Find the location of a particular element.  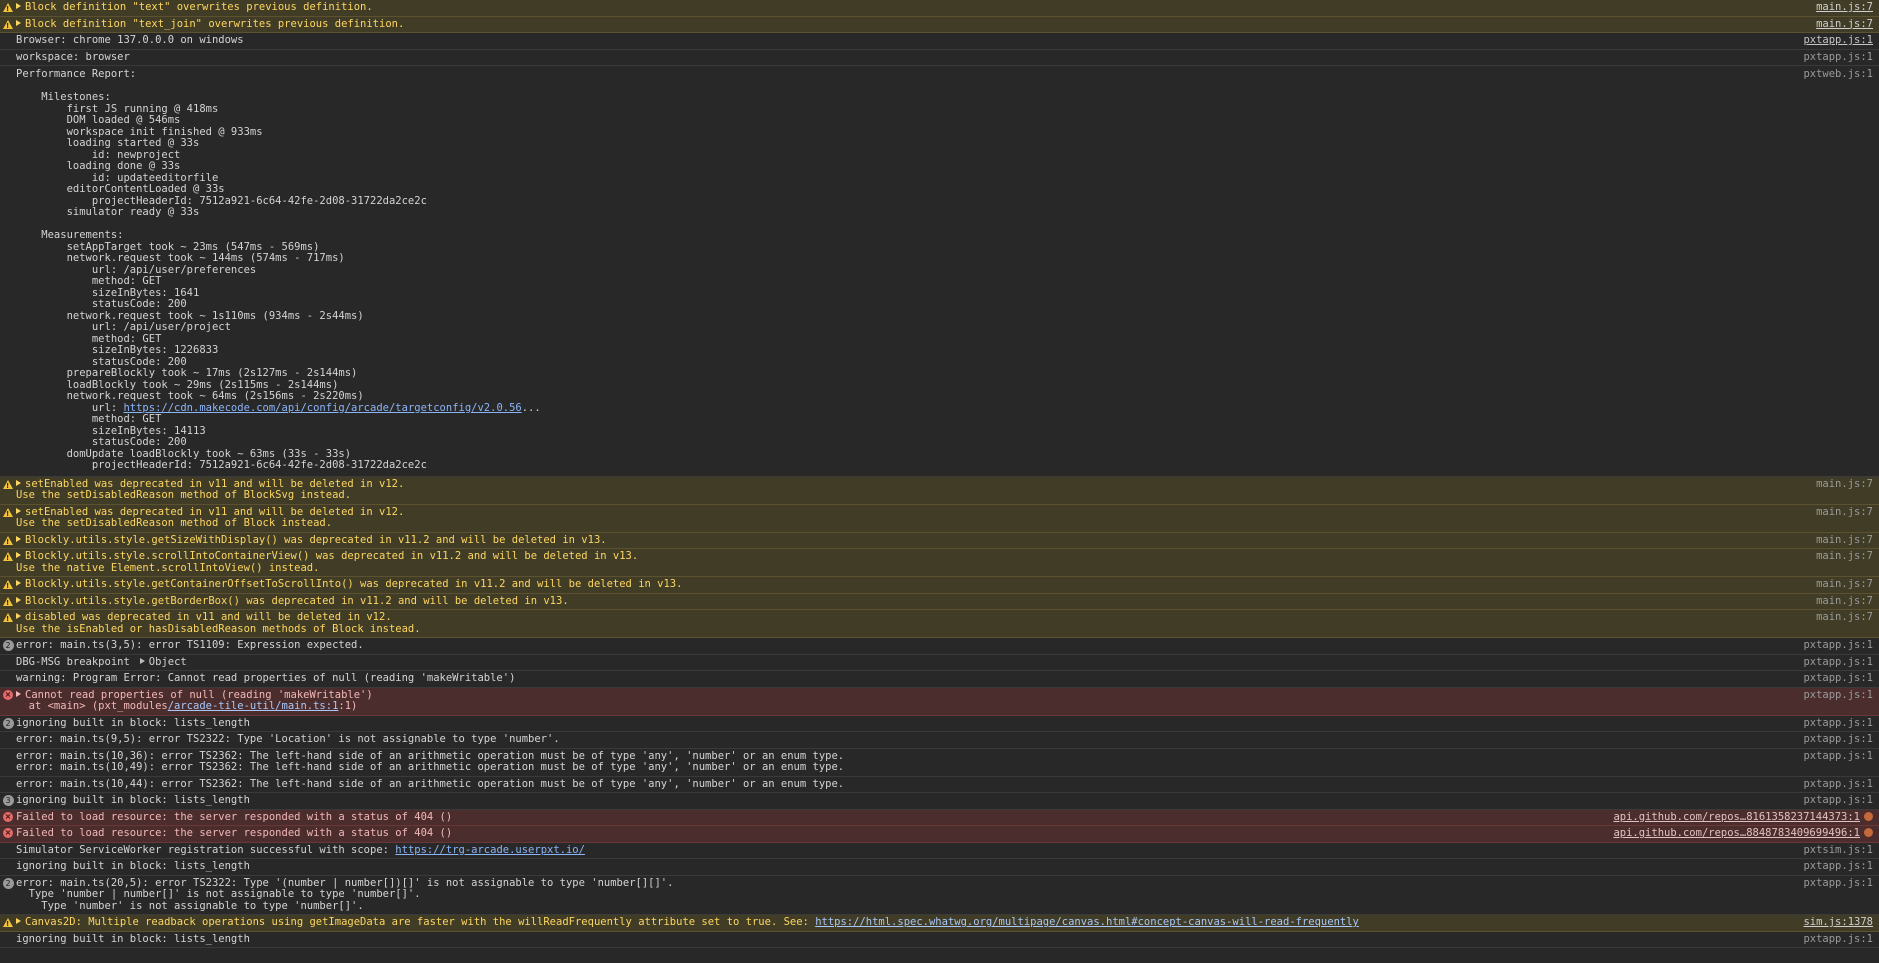

message-text: workspace: browser is located at coordinates (903, 58).